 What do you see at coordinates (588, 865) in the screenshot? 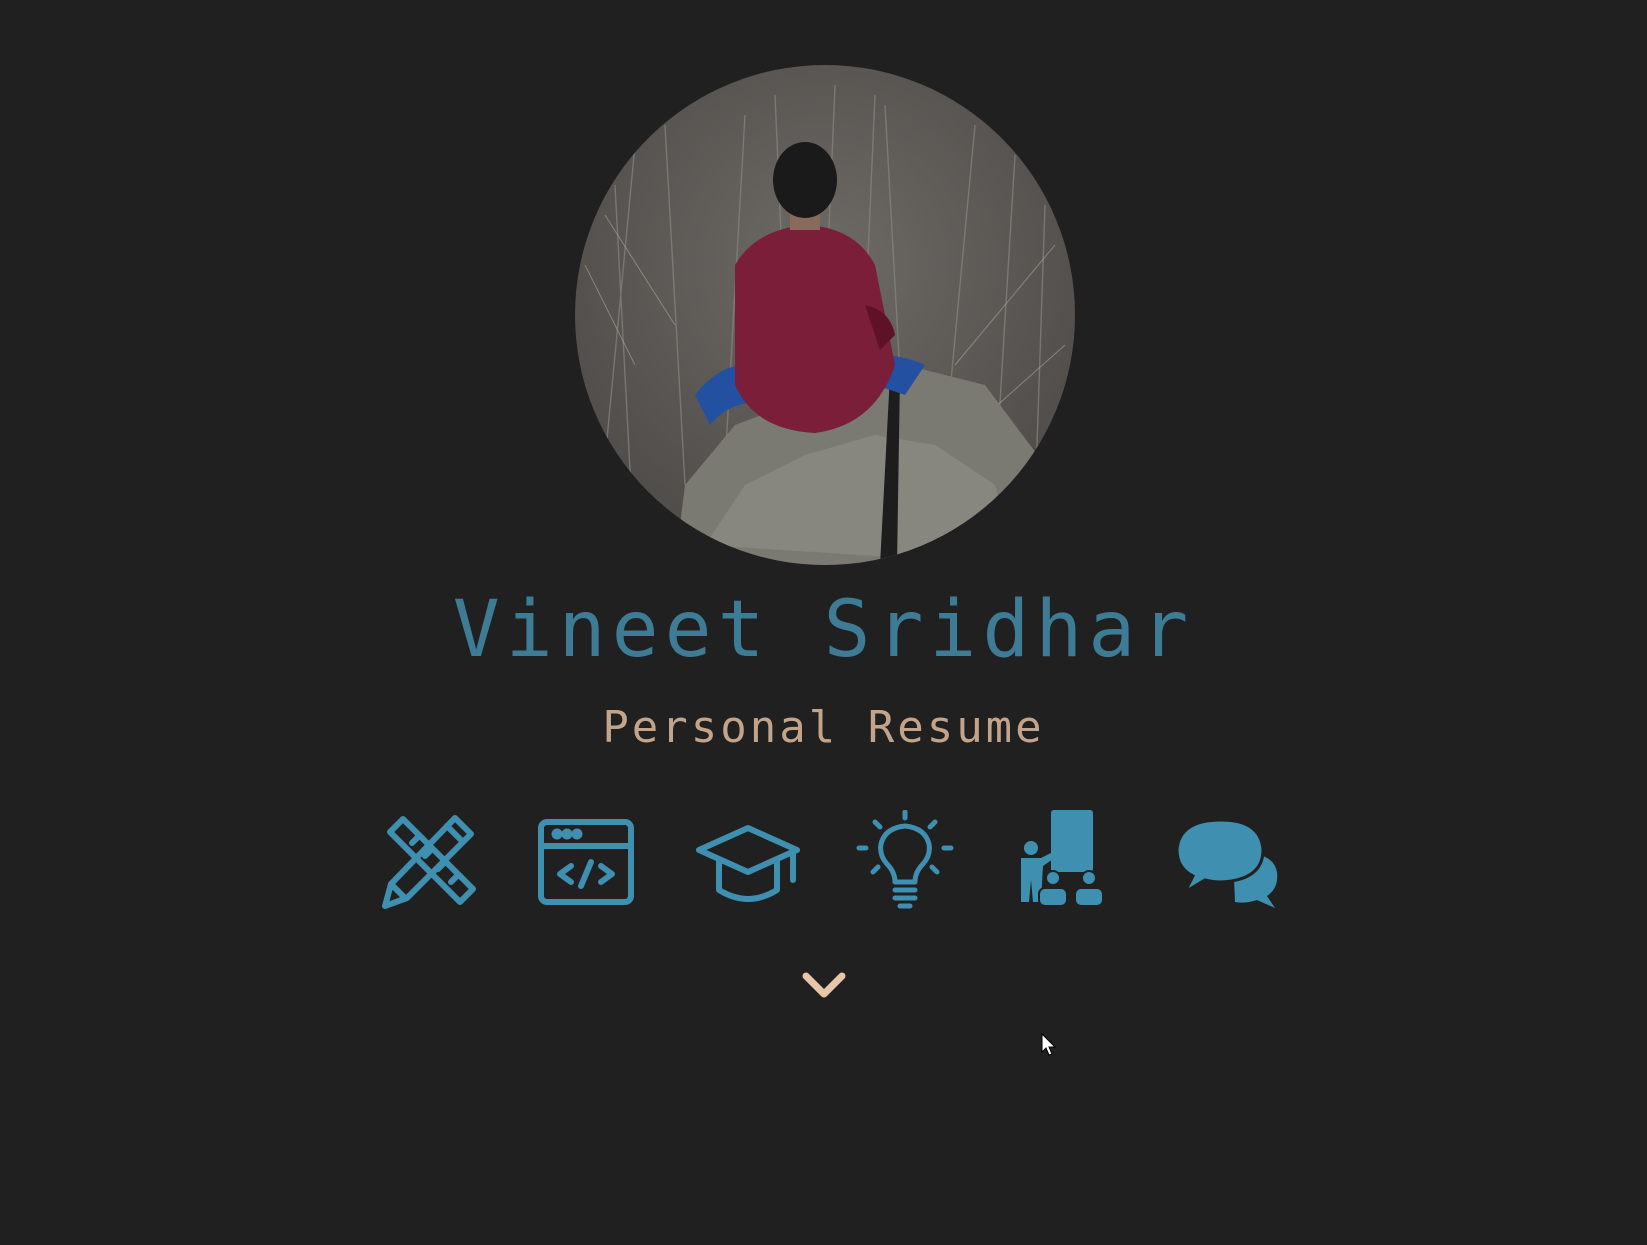
I see `code-window-icon` at bounding box center [588, 865].